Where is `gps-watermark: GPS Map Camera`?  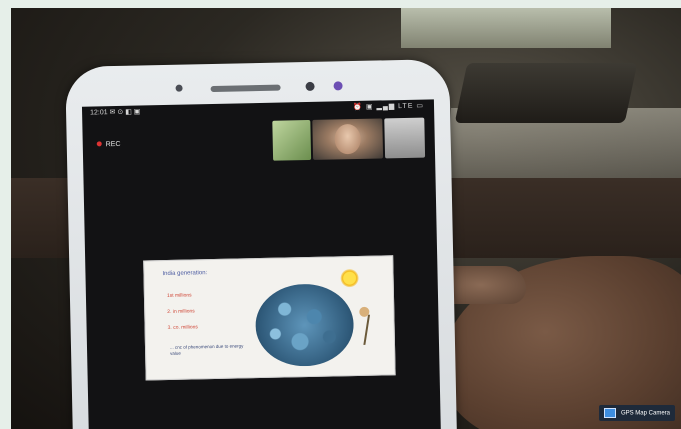 gps-watermark: GPS Map Camera is located at coordinates (637, 413).